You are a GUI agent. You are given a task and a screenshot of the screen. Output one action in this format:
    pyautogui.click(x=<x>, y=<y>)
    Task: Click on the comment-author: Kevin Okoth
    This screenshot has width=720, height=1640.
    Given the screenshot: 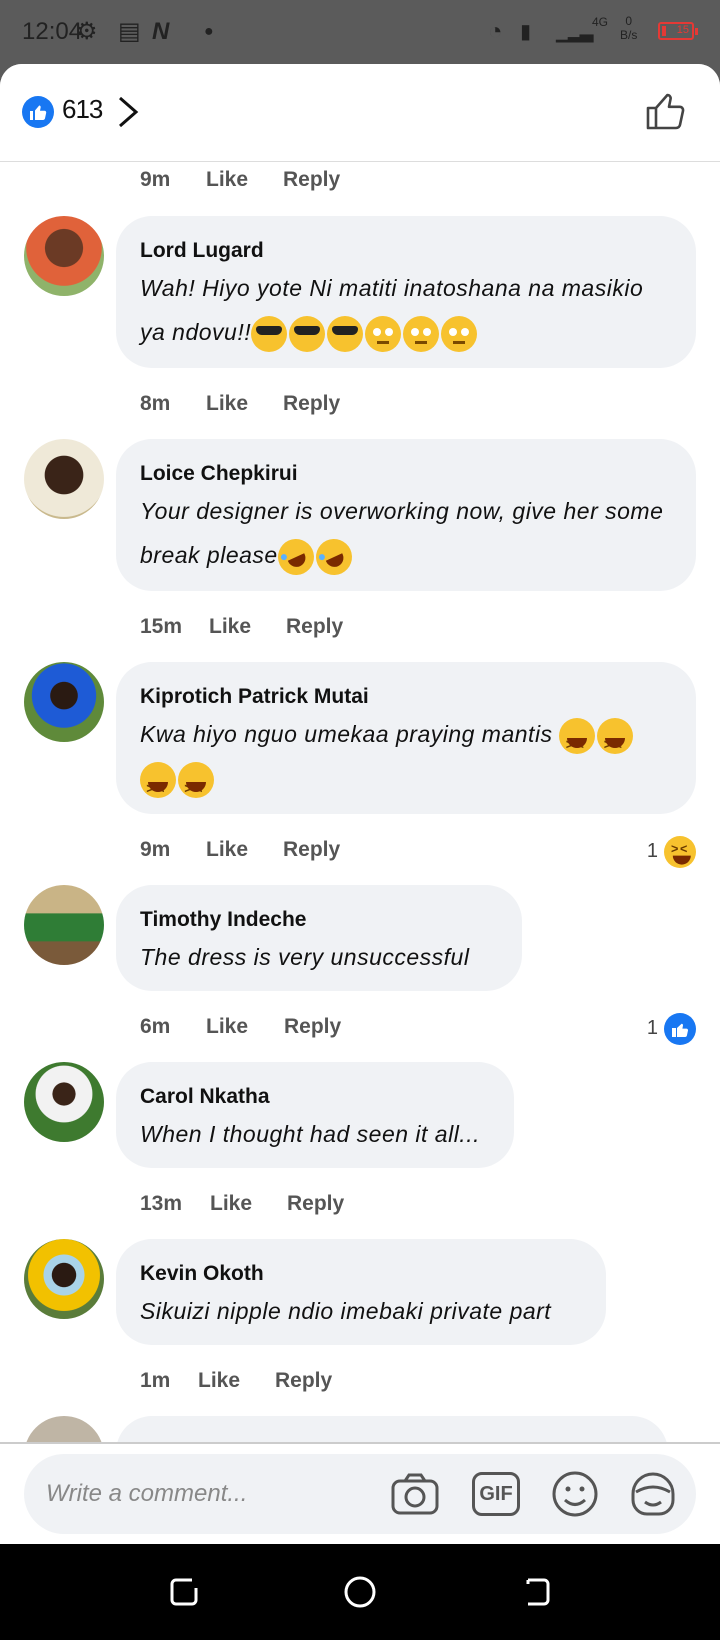 What is the action you would take?
    pyautogui.click(x=361, y=1274)
    